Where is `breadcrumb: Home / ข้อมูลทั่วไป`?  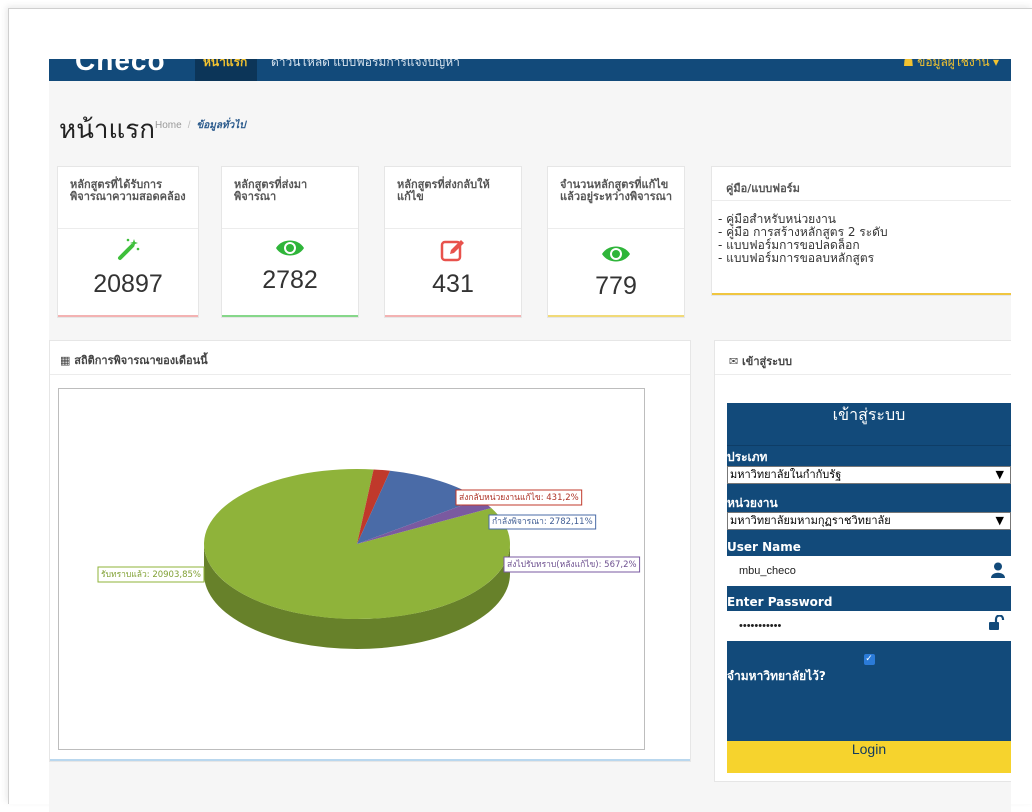
breadcrumb: Home / ข้อมูลทั่วไป is located at coordinates (200, 125).